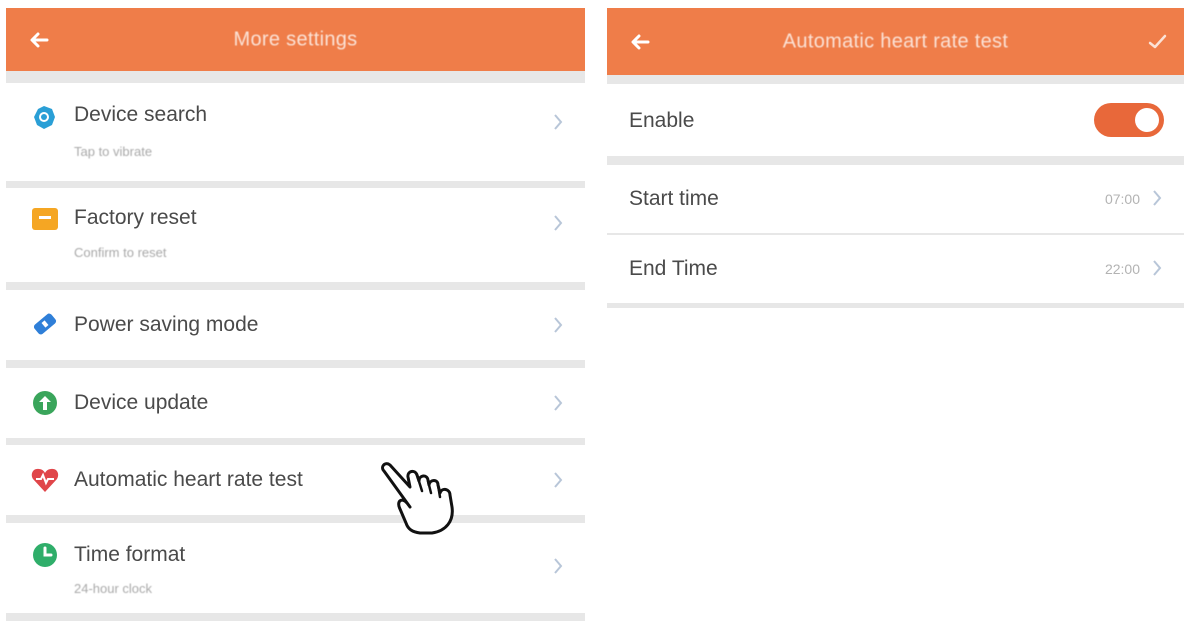  Describe the element at coordinates (45, 480) in the screenshot. I see `heart-rate-icon` at that location.